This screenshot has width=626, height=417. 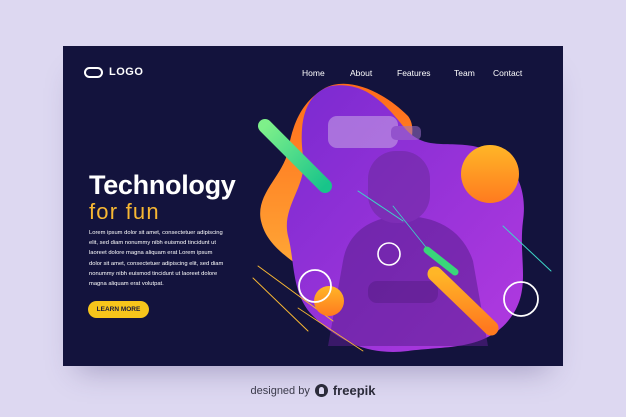 What do you see at coordinates (490, 174) in the screenshot?
I see `orange-sun-circle` at bounding box center [490, 174].